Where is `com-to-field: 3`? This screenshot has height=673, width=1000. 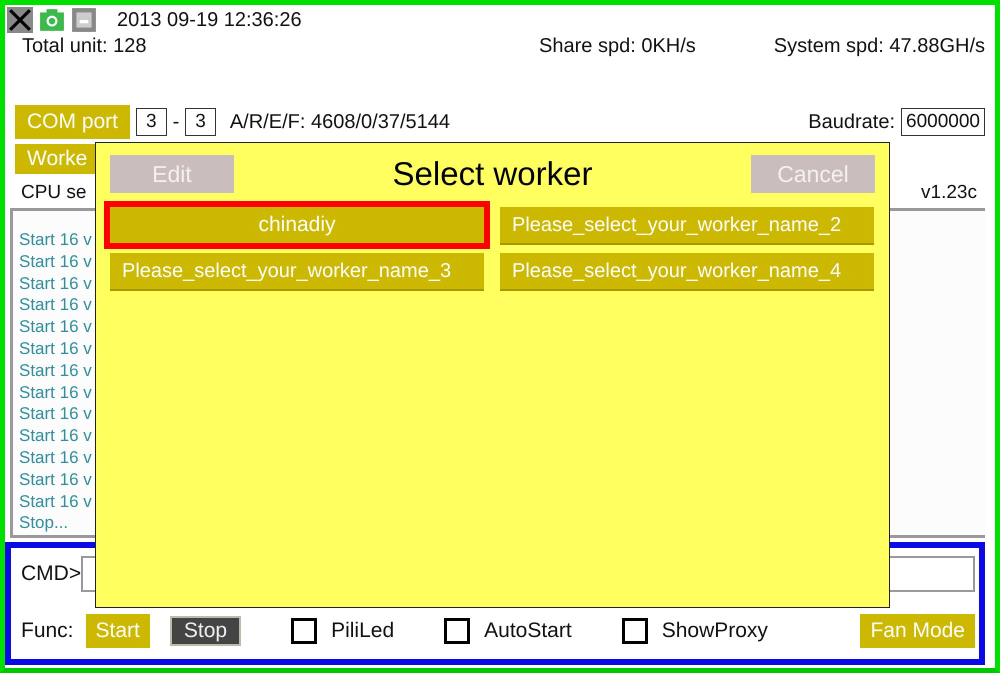
com-to-field: 3 is located at coordinates (200, 122).